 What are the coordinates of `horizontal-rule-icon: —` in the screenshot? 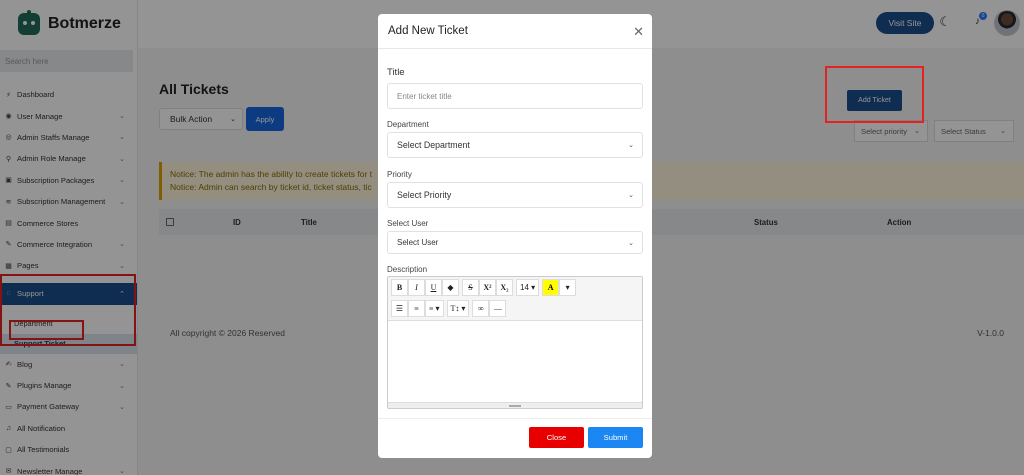 It's located at (498, 308).